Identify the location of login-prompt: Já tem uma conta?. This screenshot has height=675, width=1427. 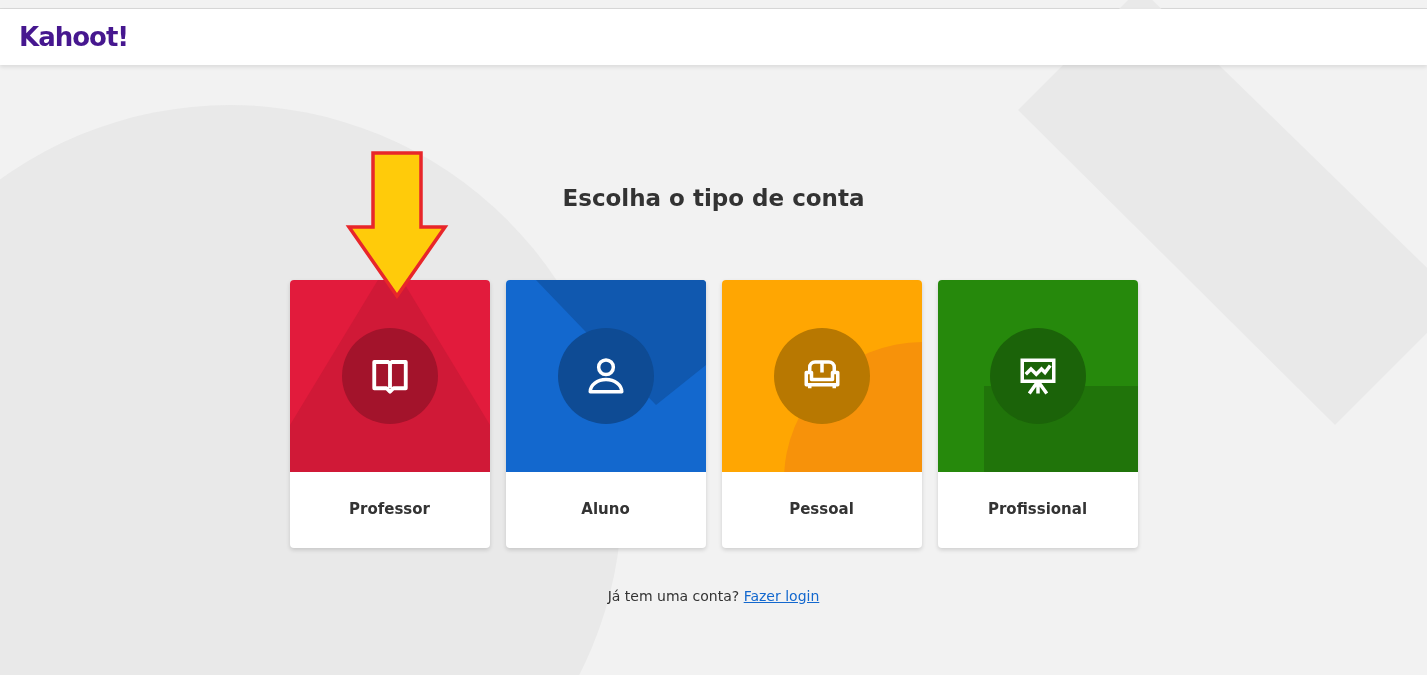
(673, 595).